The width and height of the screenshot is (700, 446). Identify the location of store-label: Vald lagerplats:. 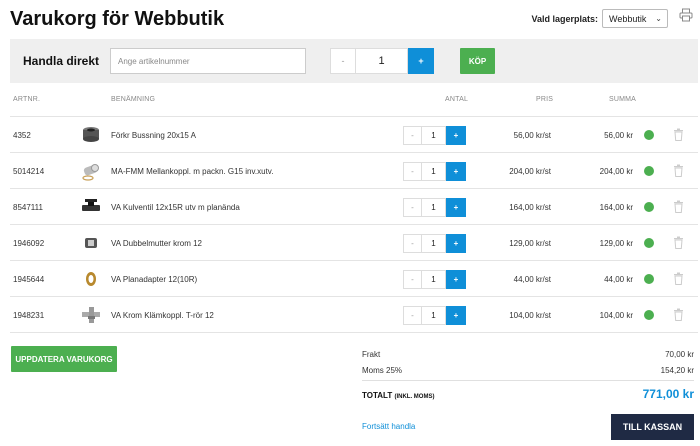
(564, 18).